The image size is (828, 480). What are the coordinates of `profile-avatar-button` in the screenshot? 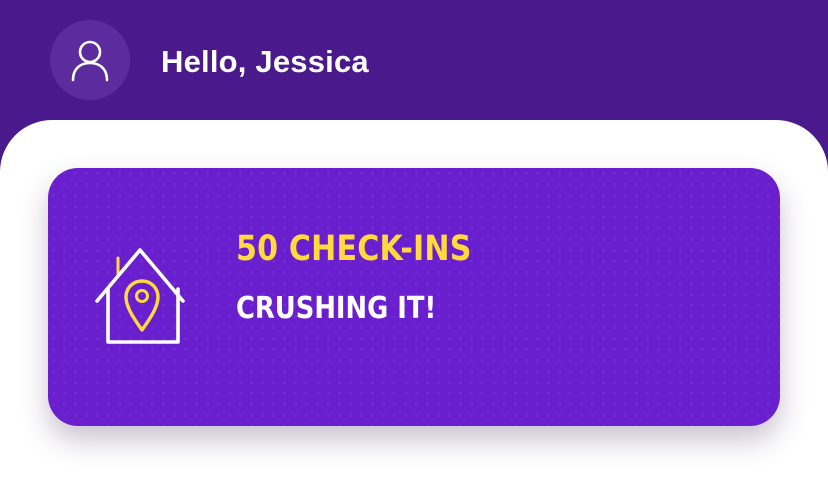 It's located at (90, 60).